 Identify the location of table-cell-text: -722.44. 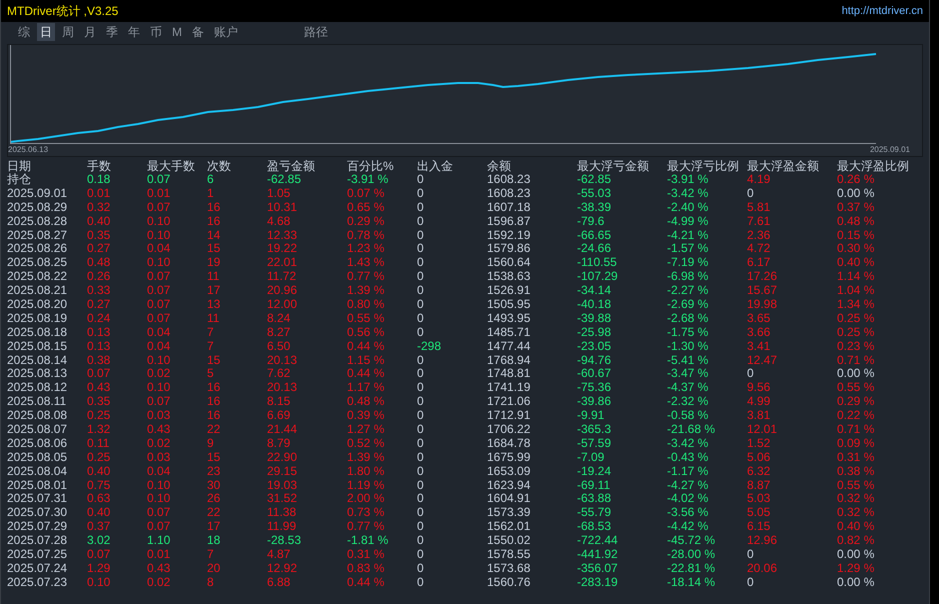
(598, 540).